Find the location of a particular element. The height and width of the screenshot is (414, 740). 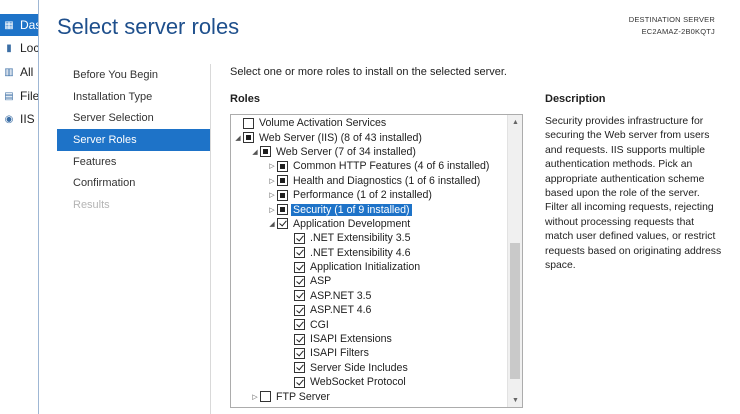

sidebar-item-iis: ◉ IIS is located at coordinates (19, 119).